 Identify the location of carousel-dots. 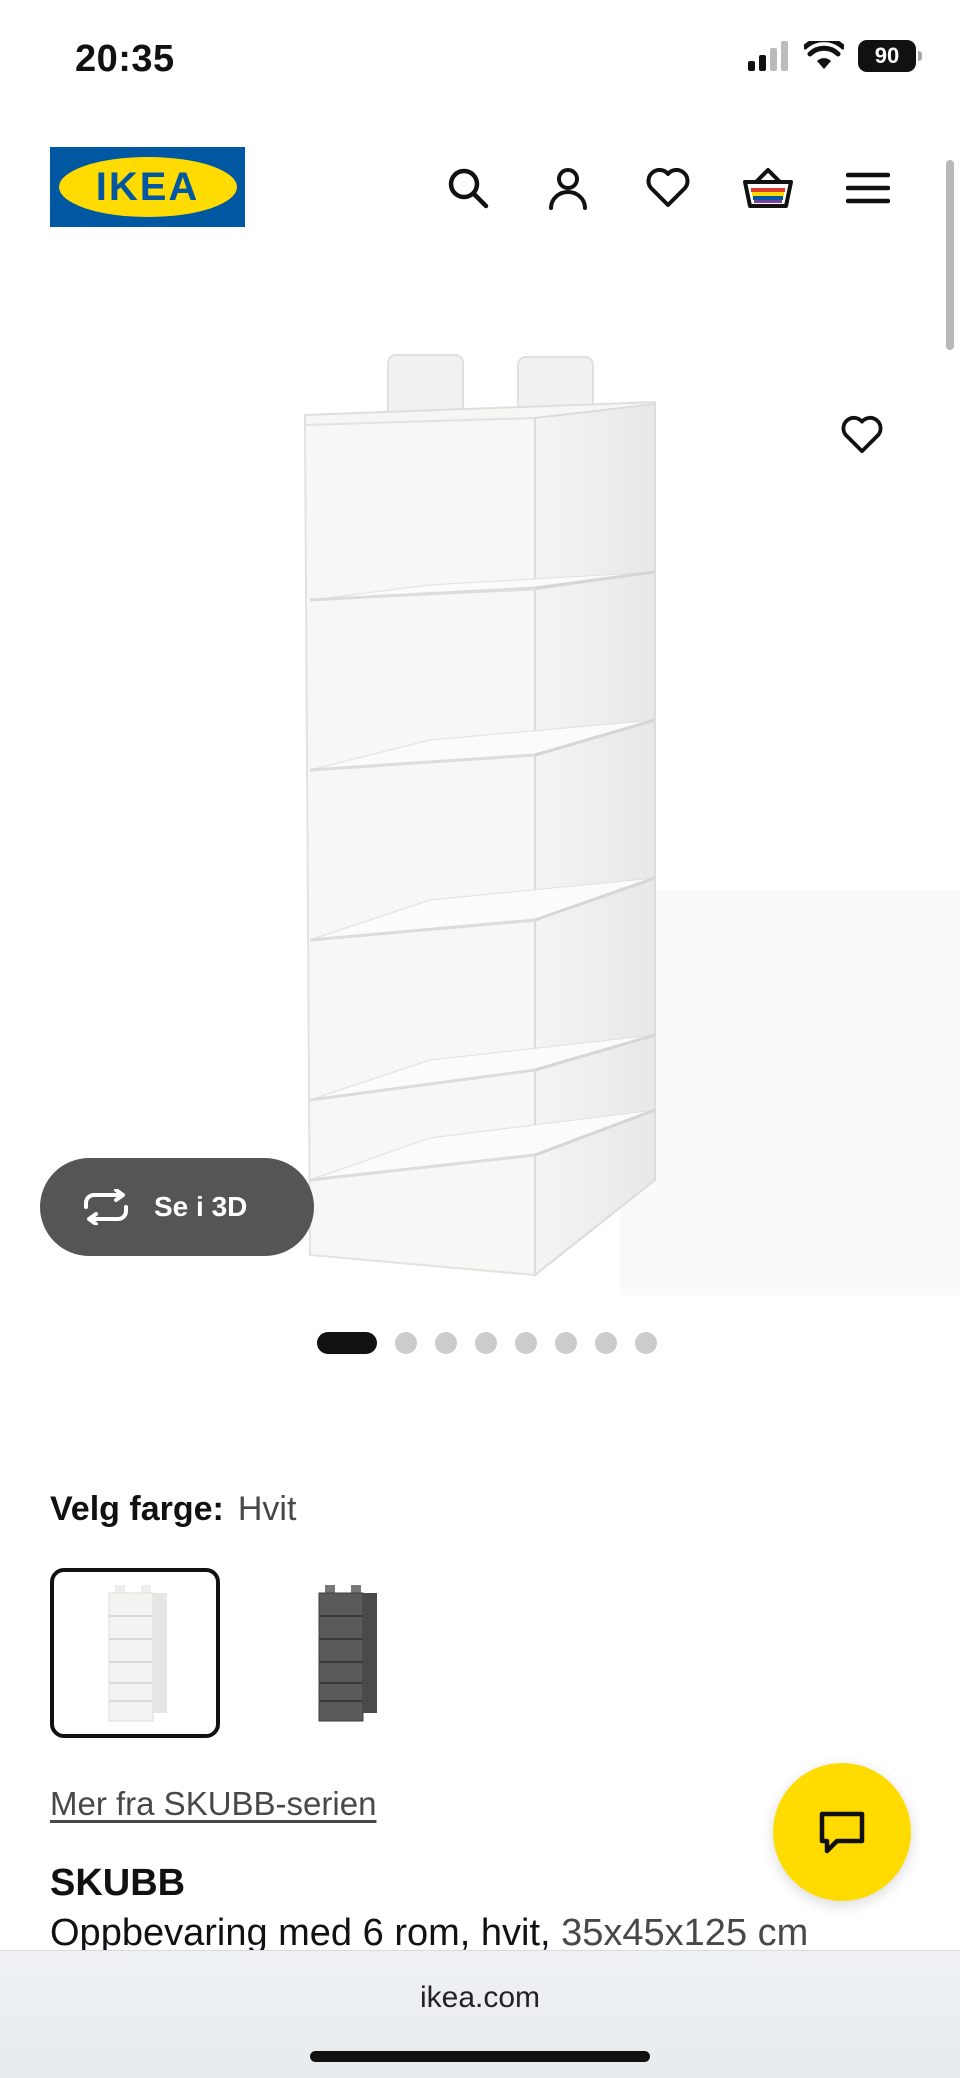
(480, 1343).